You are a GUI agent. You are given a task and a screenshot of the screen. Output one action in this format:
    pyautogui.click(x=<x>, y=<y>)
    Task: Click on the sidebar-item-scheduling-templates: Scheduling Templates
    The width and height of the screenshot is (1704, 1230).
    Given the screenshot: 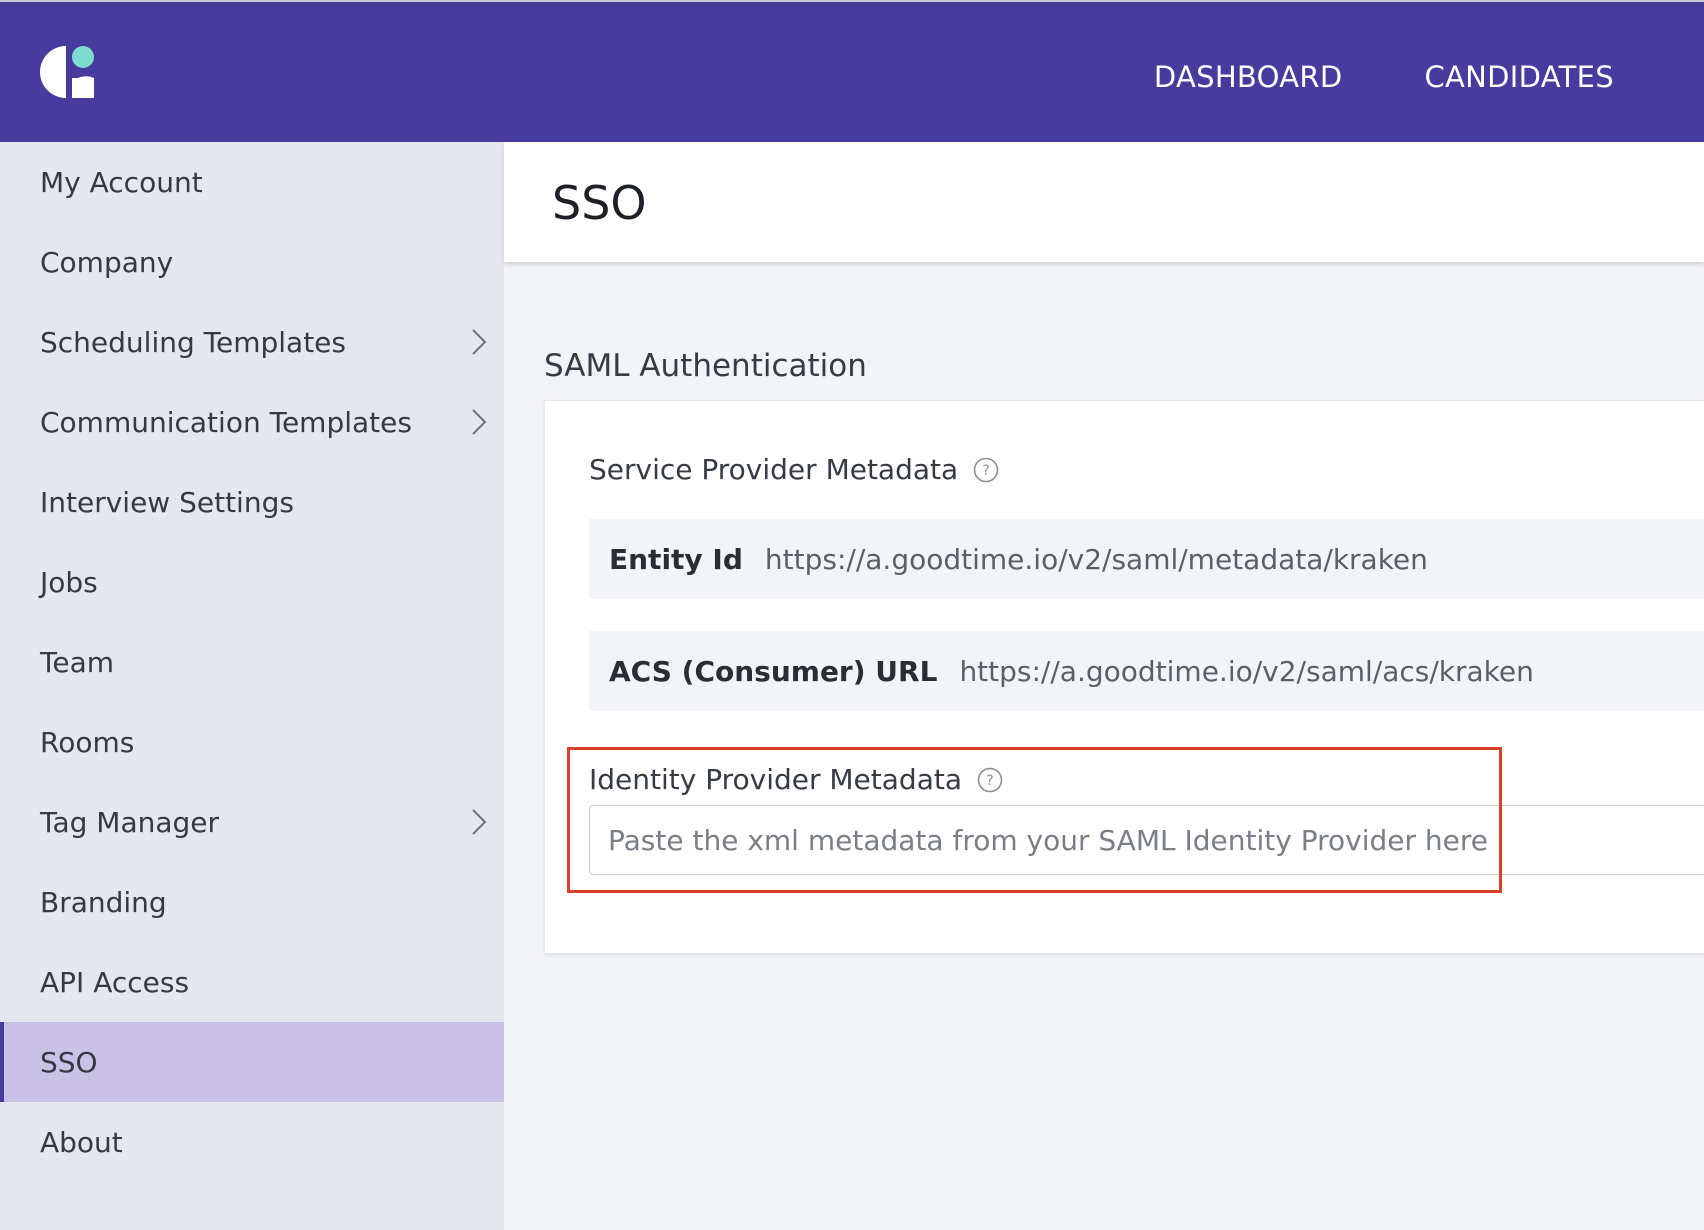 What is the action you would take?
    pyautogui.click(x=252, y=342)
    